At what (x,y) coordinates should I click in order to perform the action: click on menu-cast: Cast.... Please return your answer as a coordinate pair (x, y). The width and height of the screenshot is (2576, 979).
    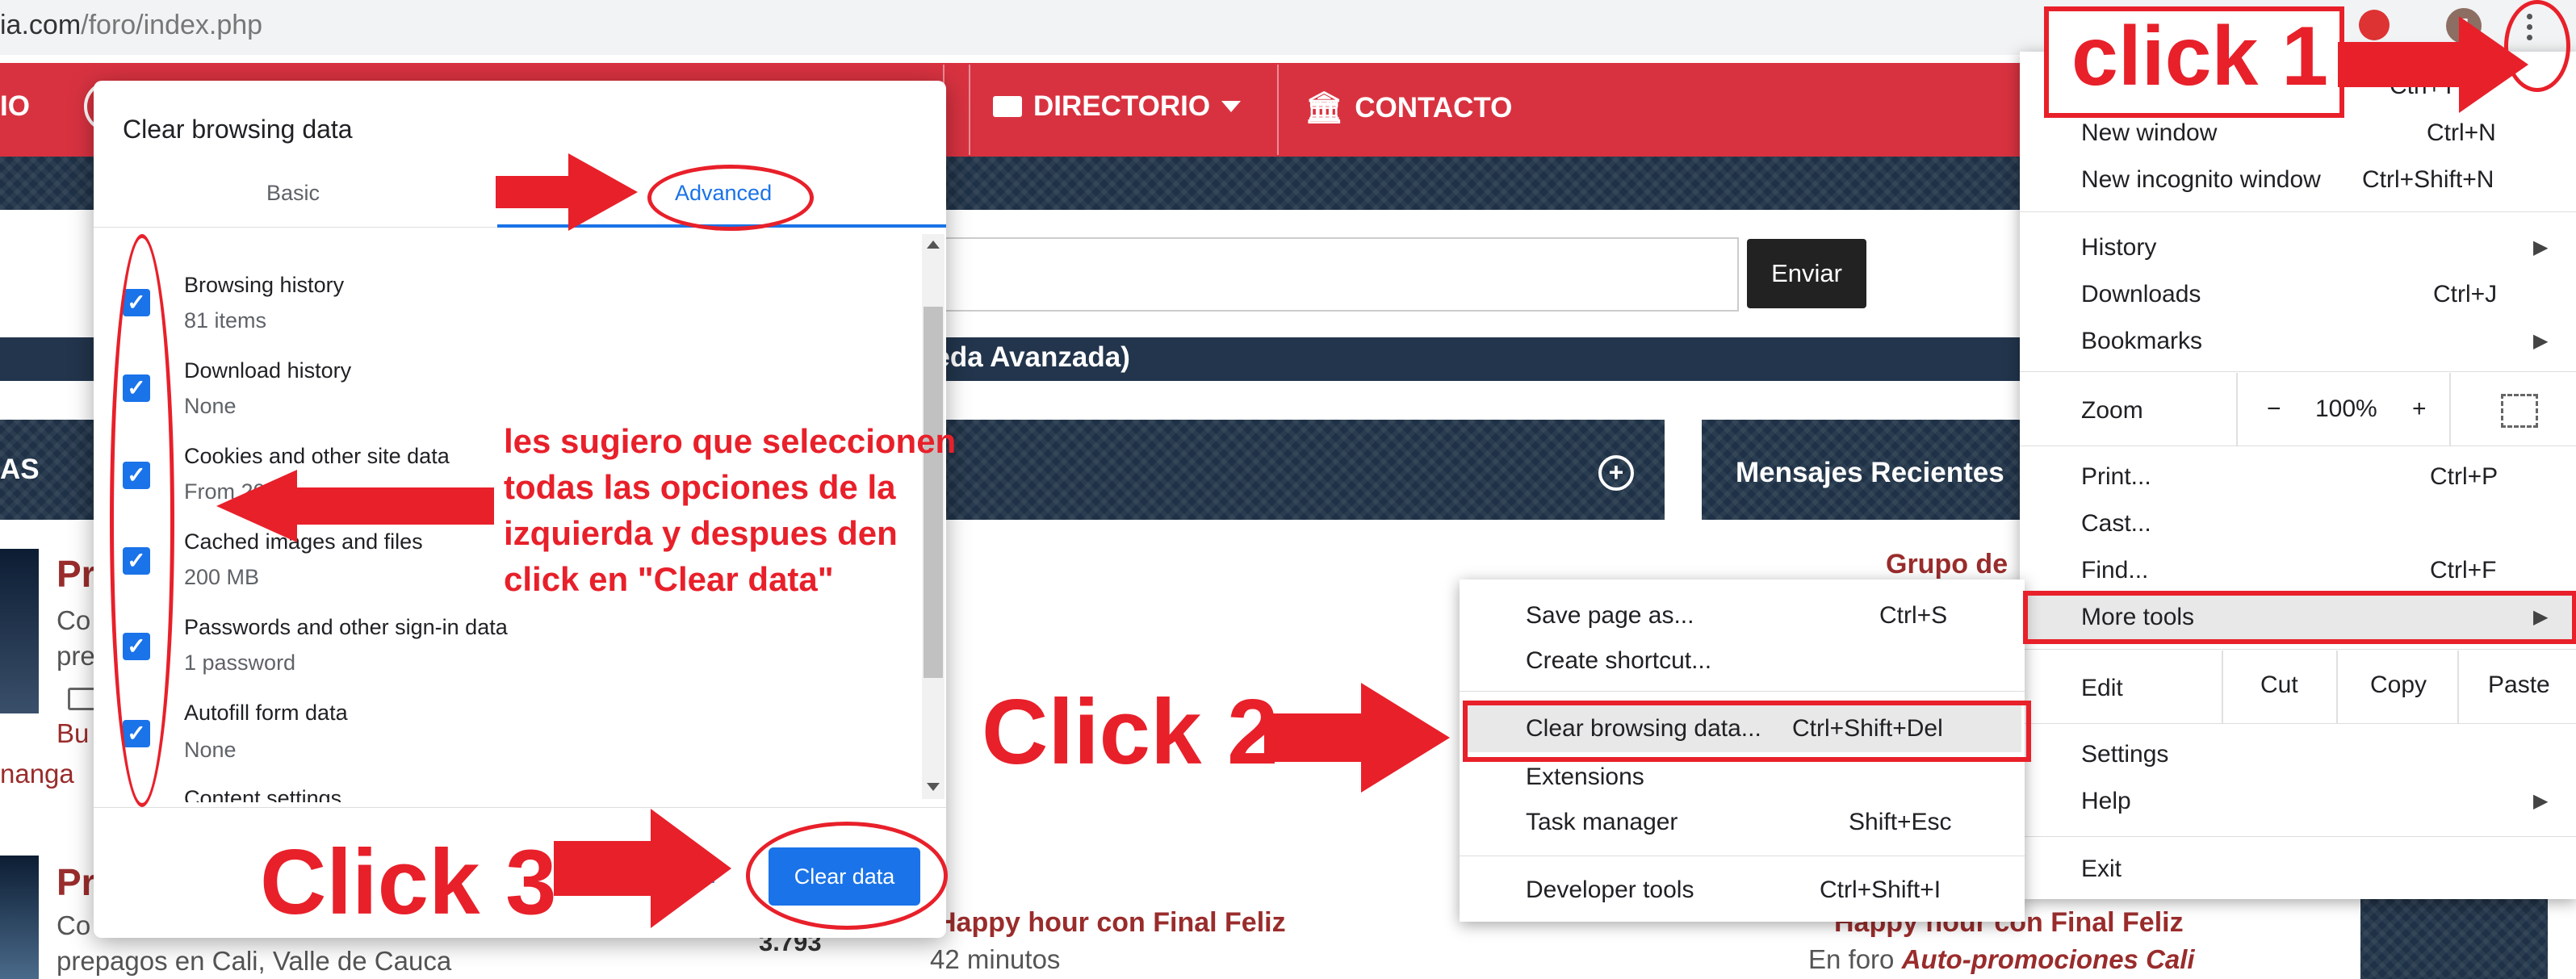
    Looking at the image, I should click on (2116, 524).